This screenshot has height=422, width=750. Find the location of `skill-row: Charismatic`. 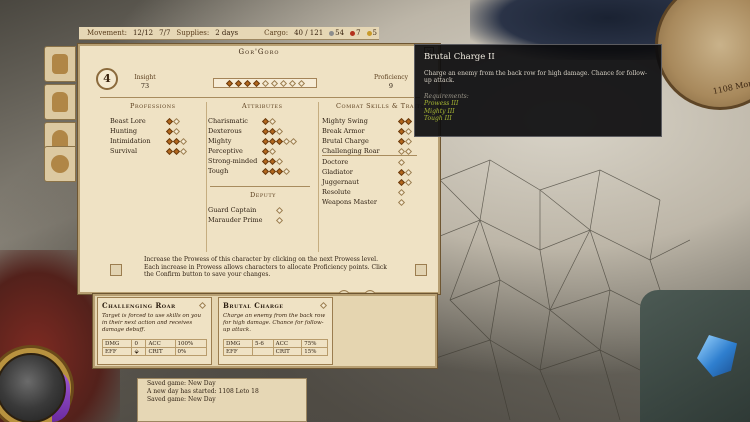

skill-row: Charismatic is located at coordinates (252, 121).